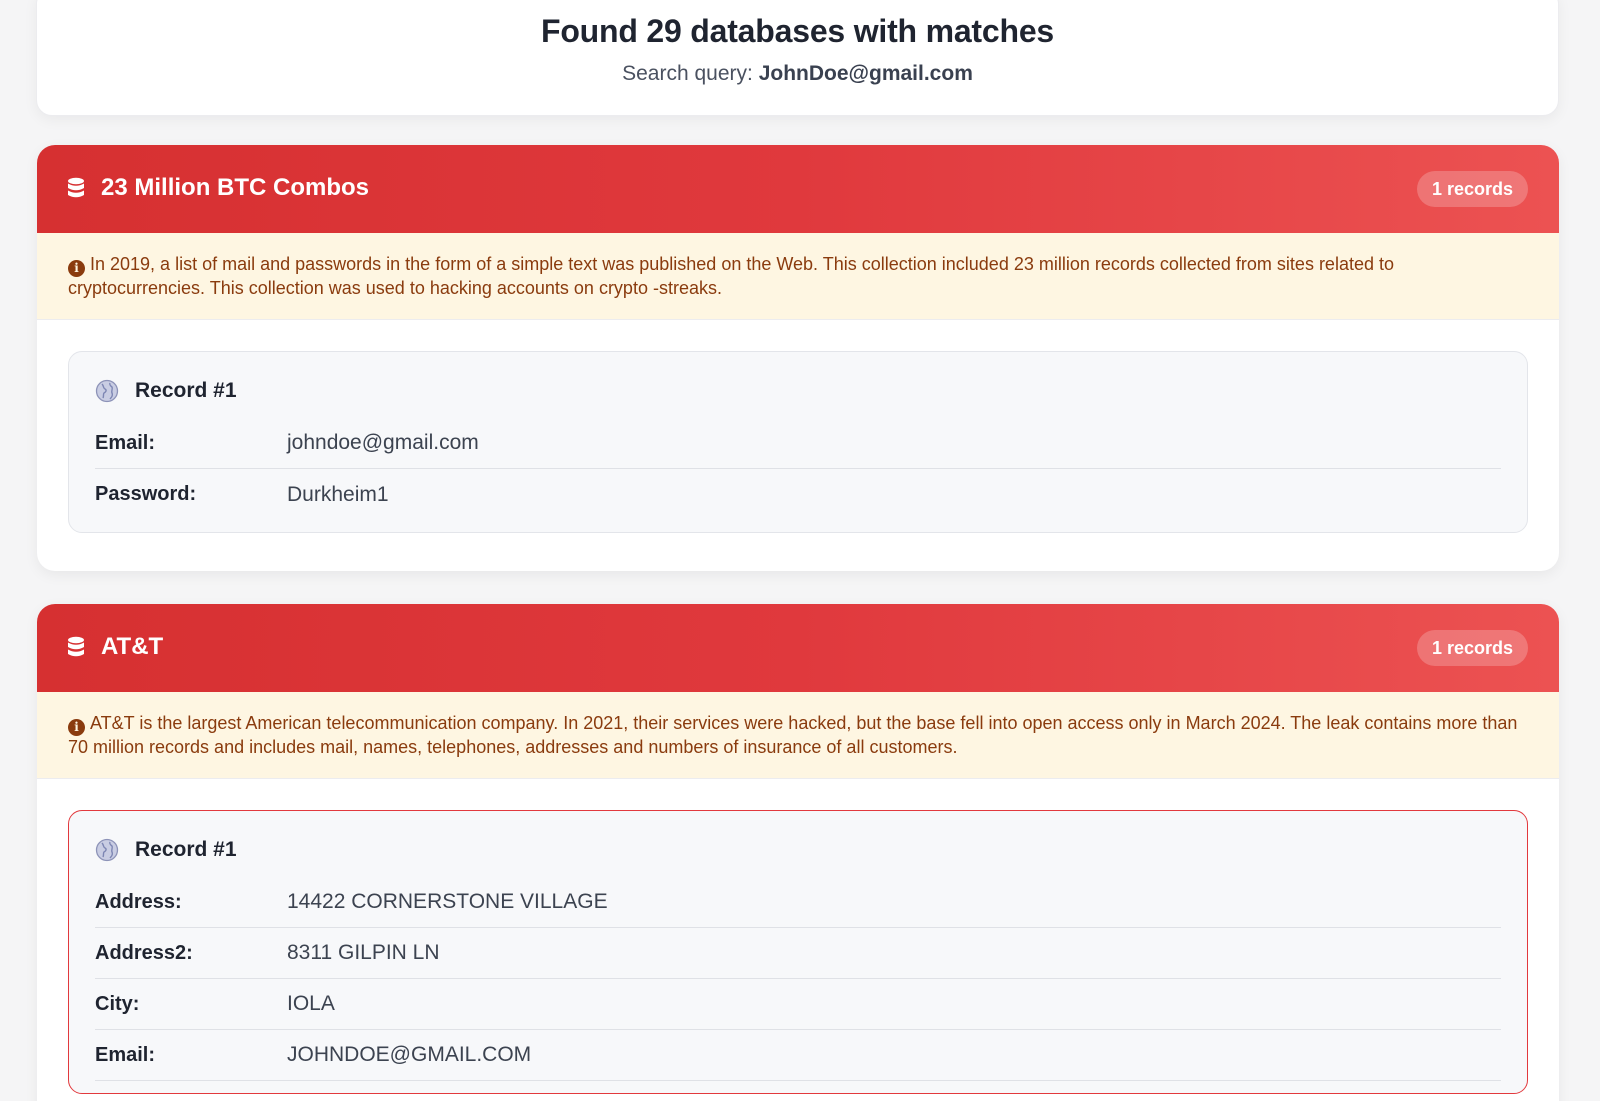  I want to click on field-label: Address2:, so click(144, 952).